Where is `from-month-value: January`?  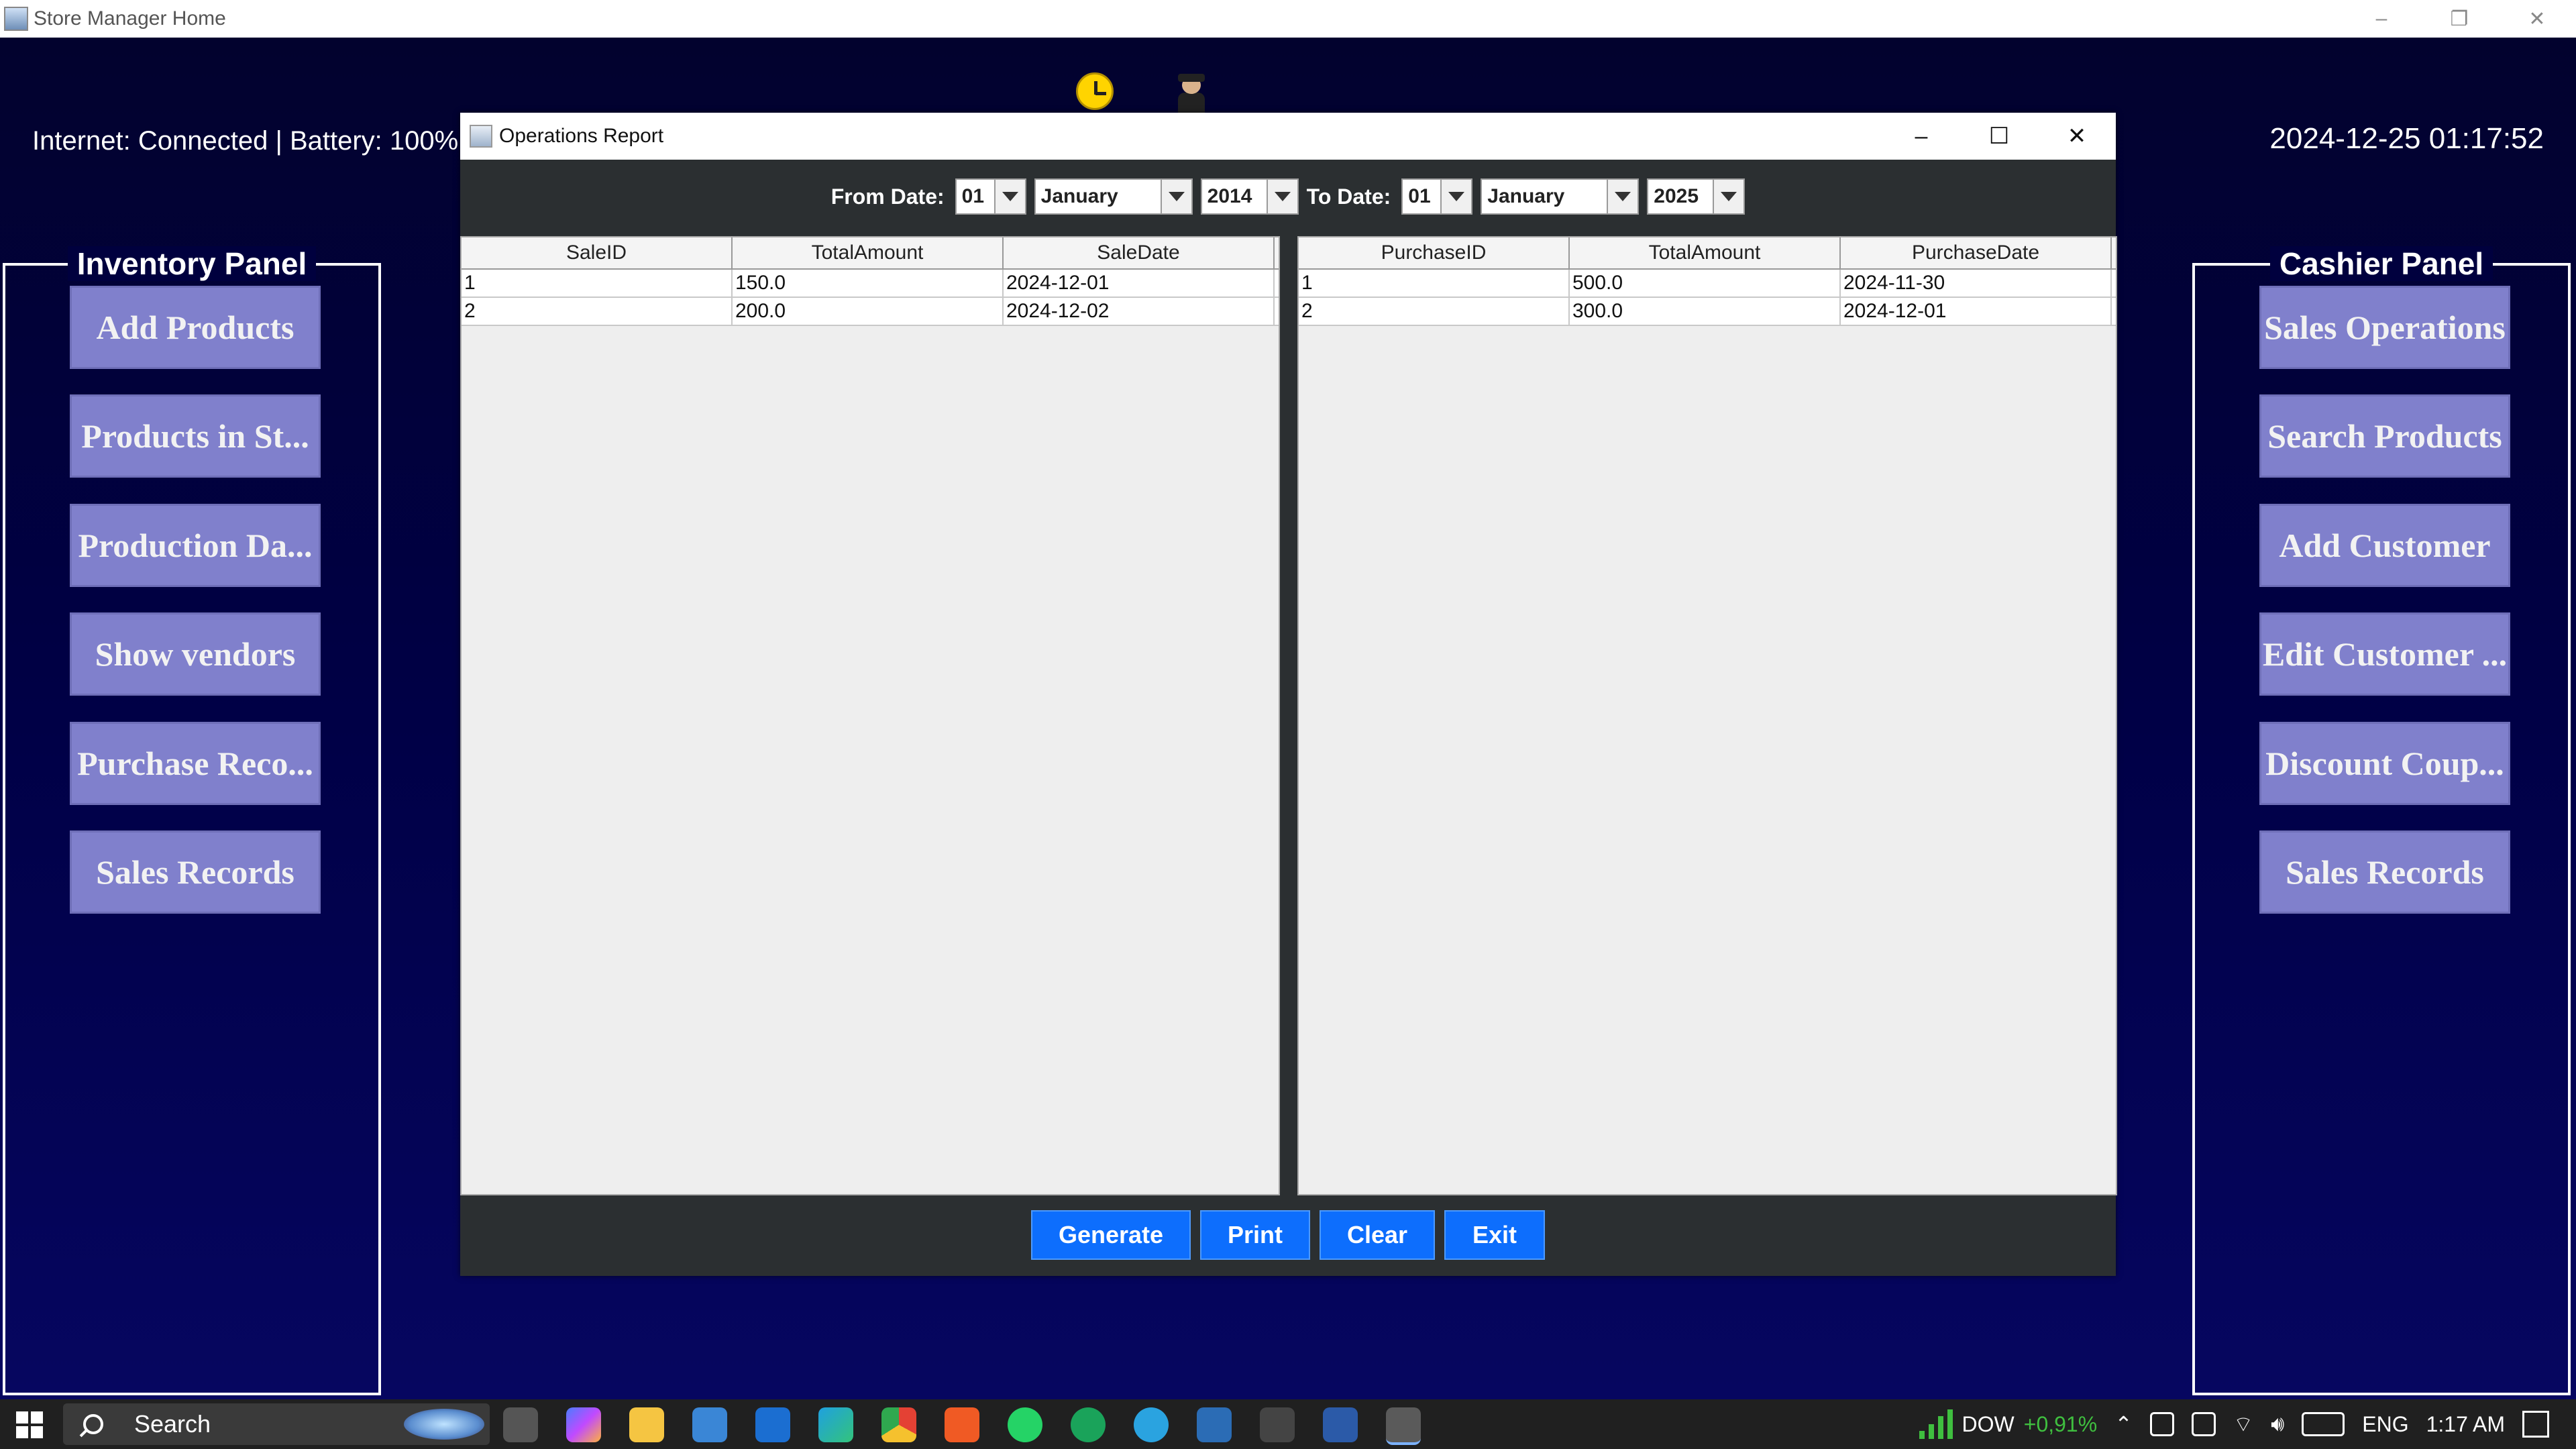
from-month-value: January is located at coordinates (1079, 196).